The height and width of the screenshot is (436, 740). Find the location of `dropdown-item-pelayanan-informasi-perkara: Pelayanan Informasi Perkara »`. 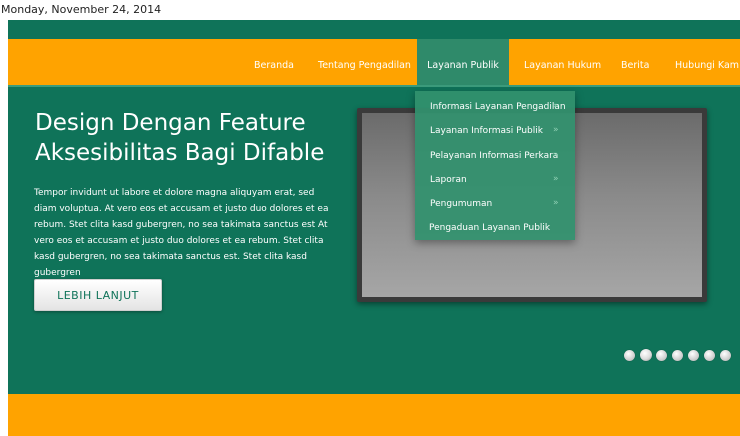

dropdown-item-pelayanan-informasi-perkara: Pelayanan Informasi Perkara » is located at coordinates (495, 157).